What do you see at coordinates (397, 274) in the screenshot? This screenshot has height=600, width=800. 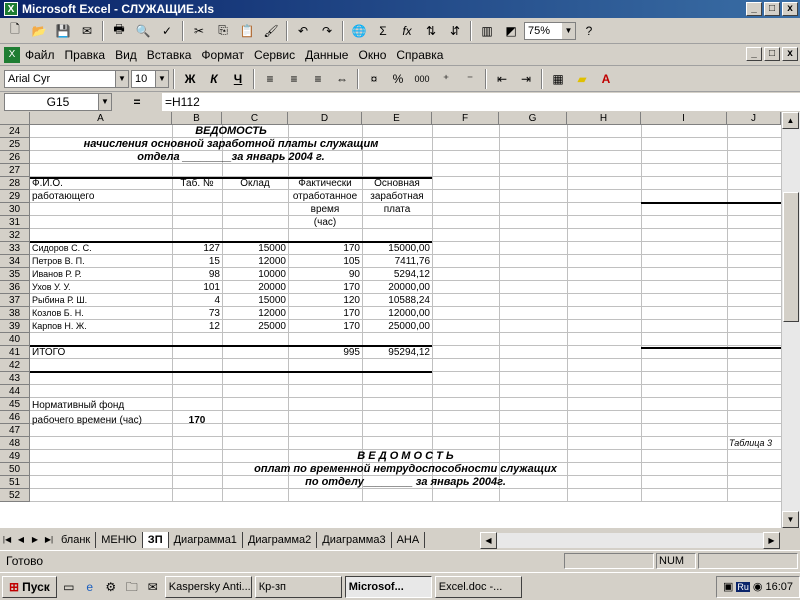 I see `employee-pay: 5294,12` at bounding box center [397, 274].